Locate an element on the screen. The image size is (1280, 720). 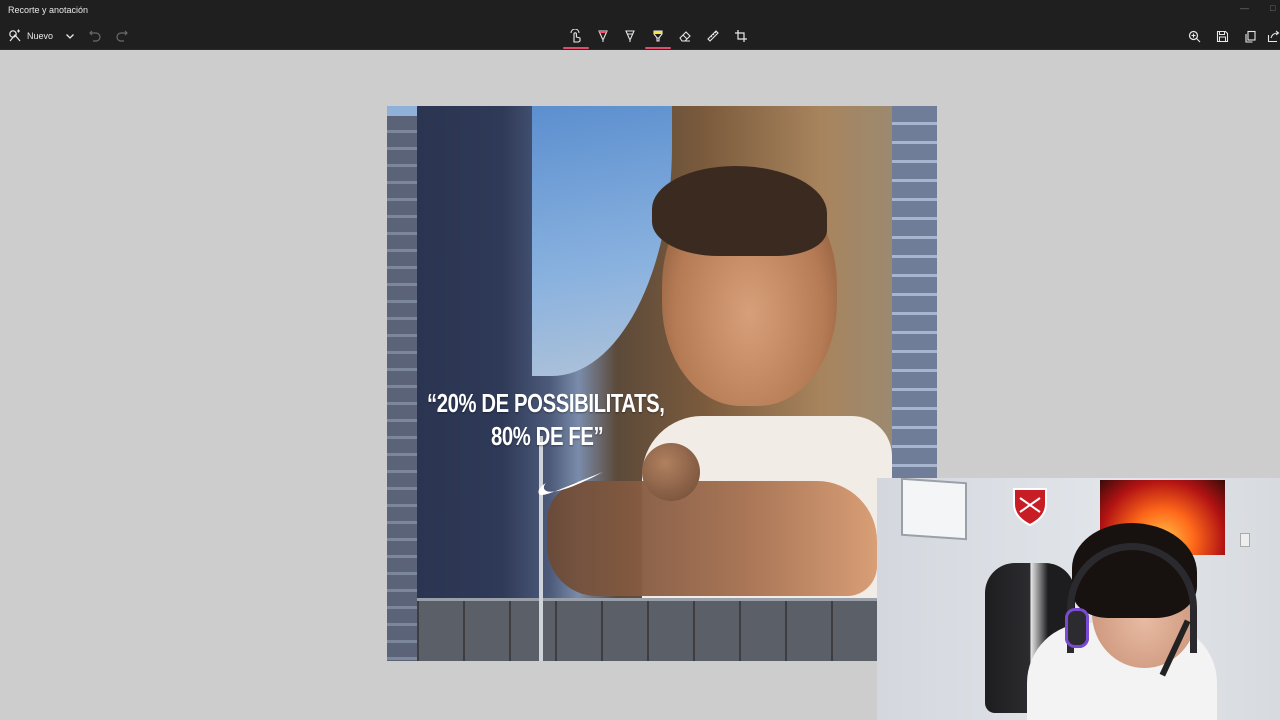
undo-icon is located at coordinates (95, 36).